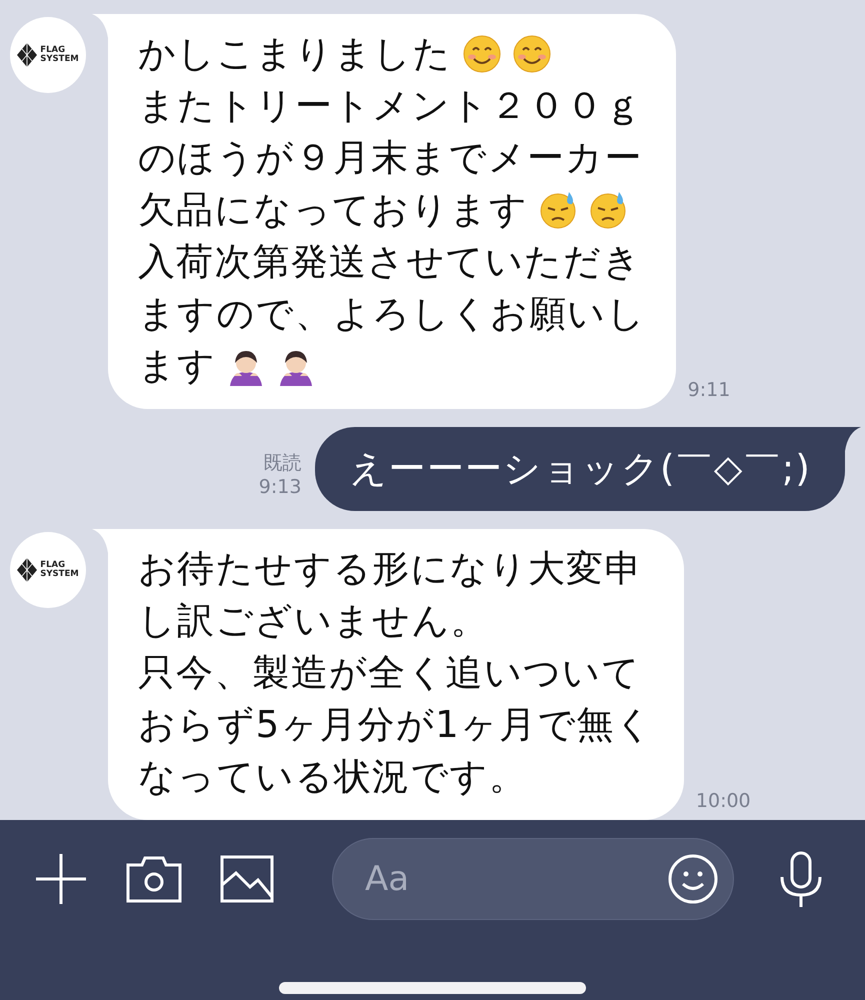  What do you see at coordinates (332, 777) in the screenshot?
I see `message-text: なっている状況です。` at bounding box center [332, 777].